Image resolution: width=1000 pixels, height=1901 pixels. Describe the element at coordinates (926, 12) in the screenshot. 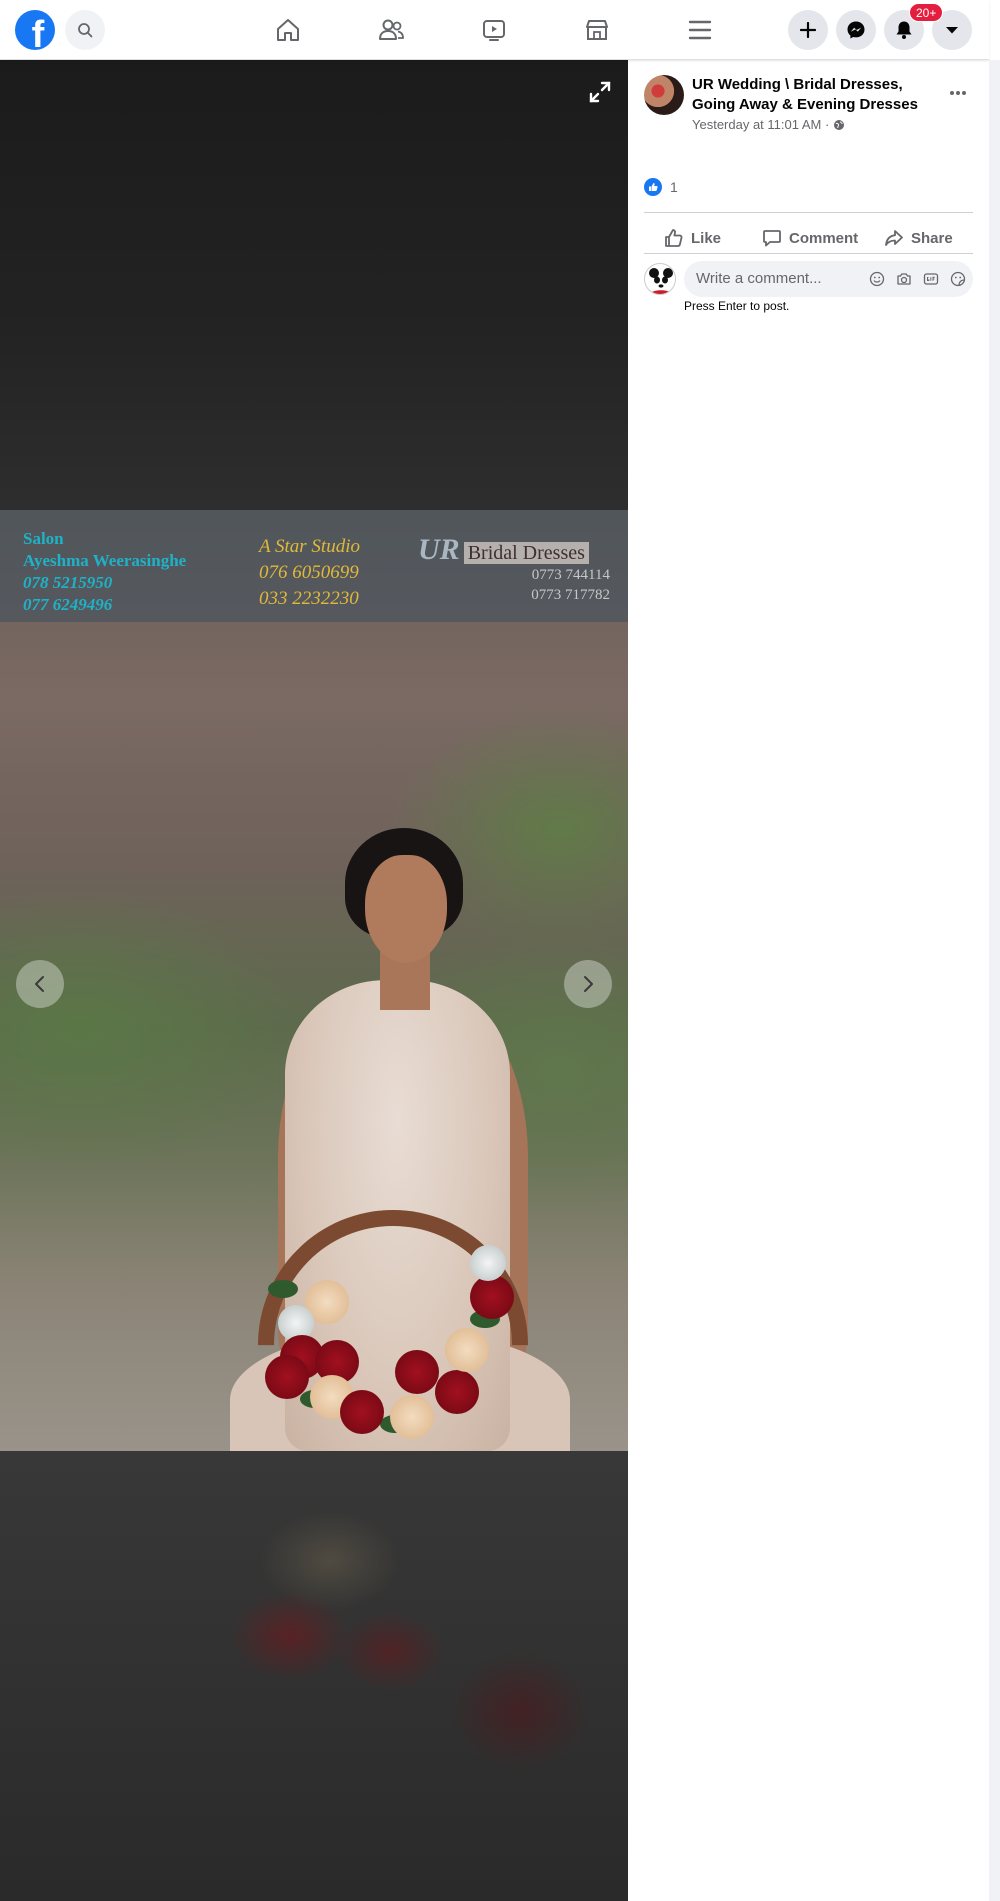

I see `notification-count-badge: 20+` at that location.